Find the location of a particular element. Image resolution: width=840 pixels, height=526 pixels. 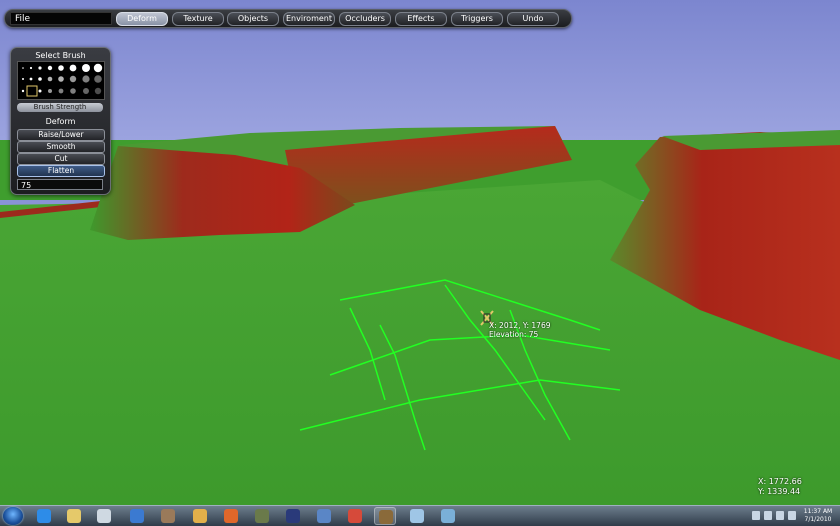

deform-mode-label: Deform is located at coordinates (60, 121).